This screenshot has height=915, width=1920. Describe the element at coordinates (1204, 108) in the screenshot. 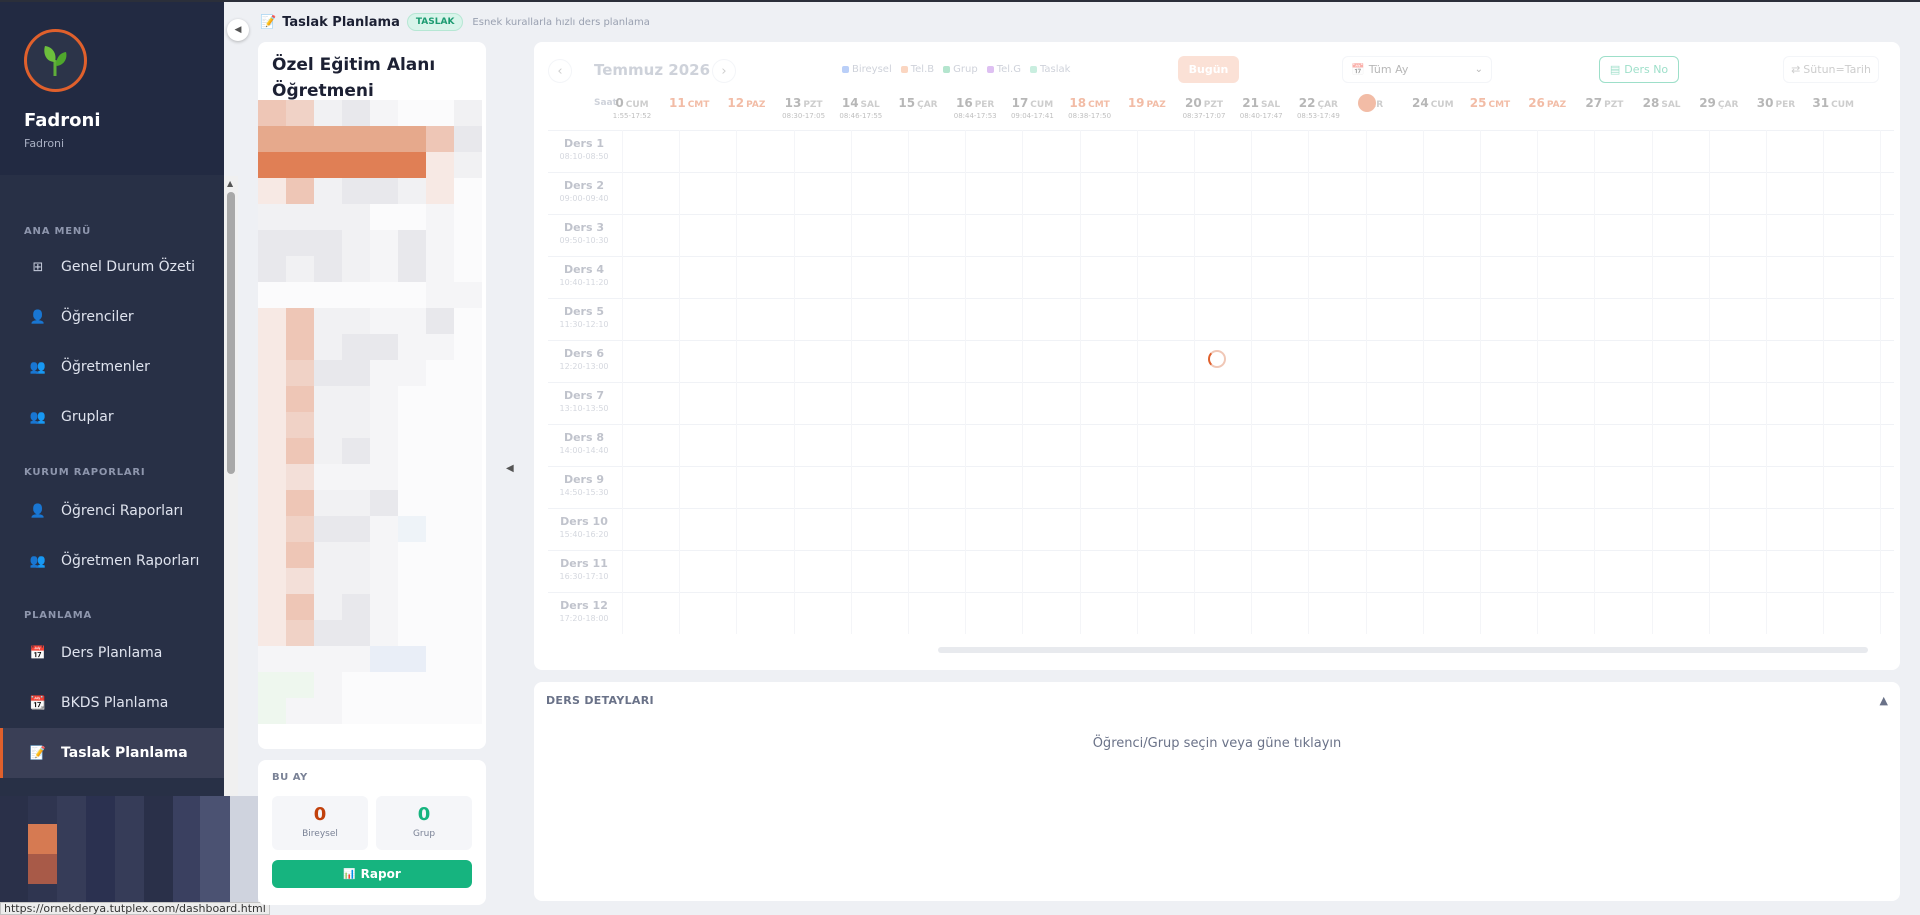

I see `day-column-header: 20 PZT 08:37-17:07` at that location.